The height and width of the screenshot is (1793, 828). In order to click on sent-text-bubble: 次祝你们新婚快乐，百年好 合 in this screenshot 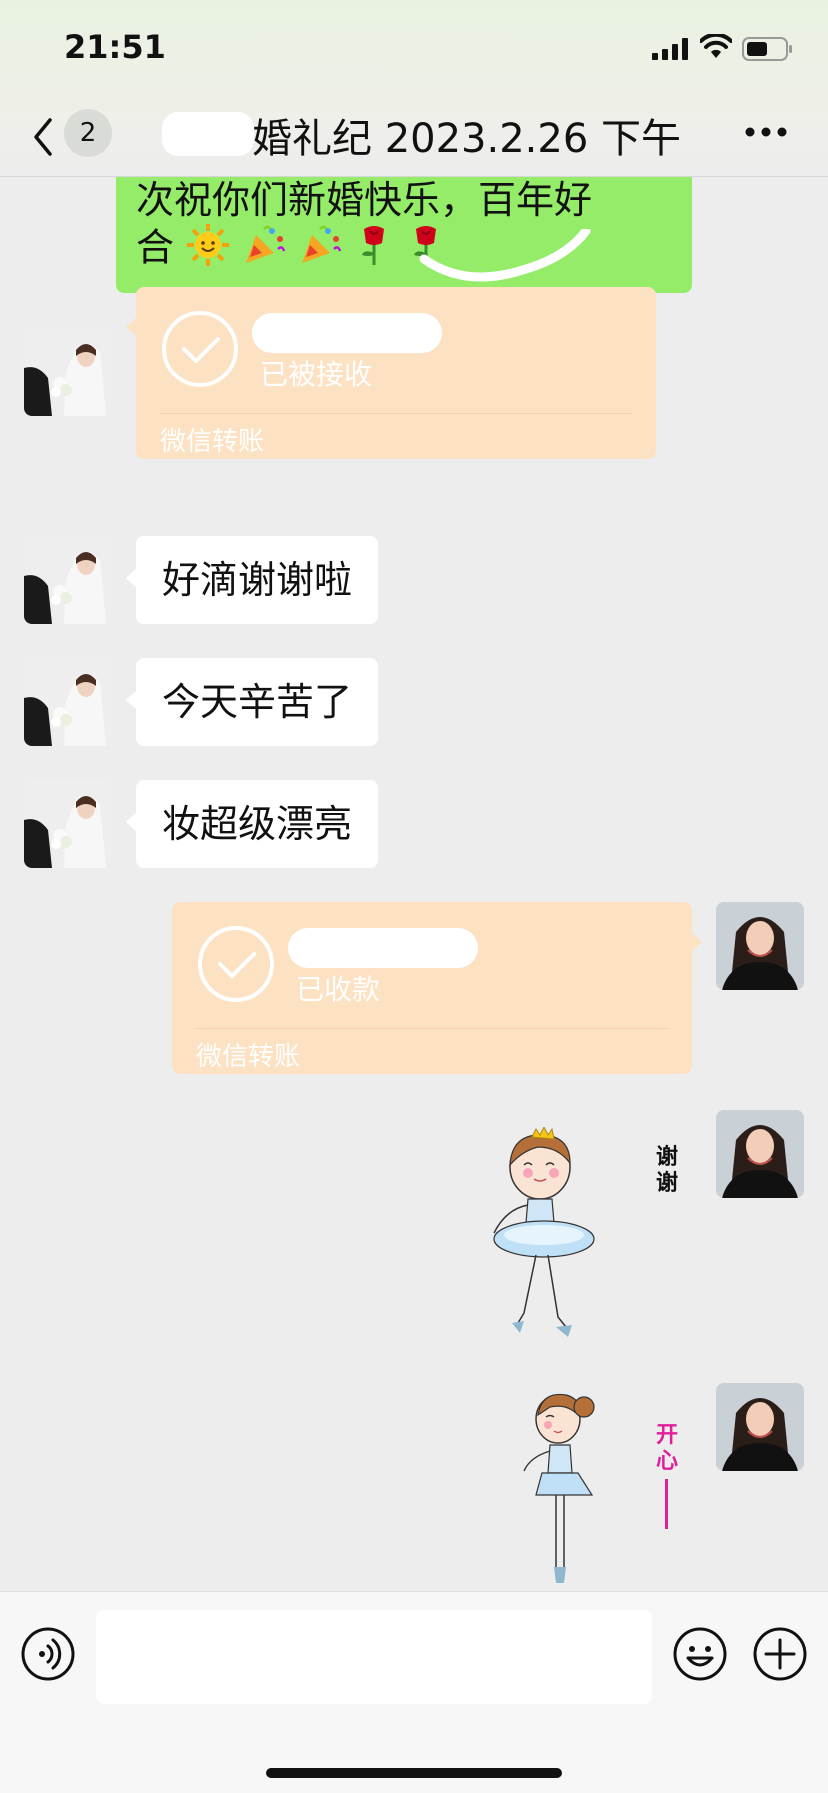, I will do `click(404, 235)`.